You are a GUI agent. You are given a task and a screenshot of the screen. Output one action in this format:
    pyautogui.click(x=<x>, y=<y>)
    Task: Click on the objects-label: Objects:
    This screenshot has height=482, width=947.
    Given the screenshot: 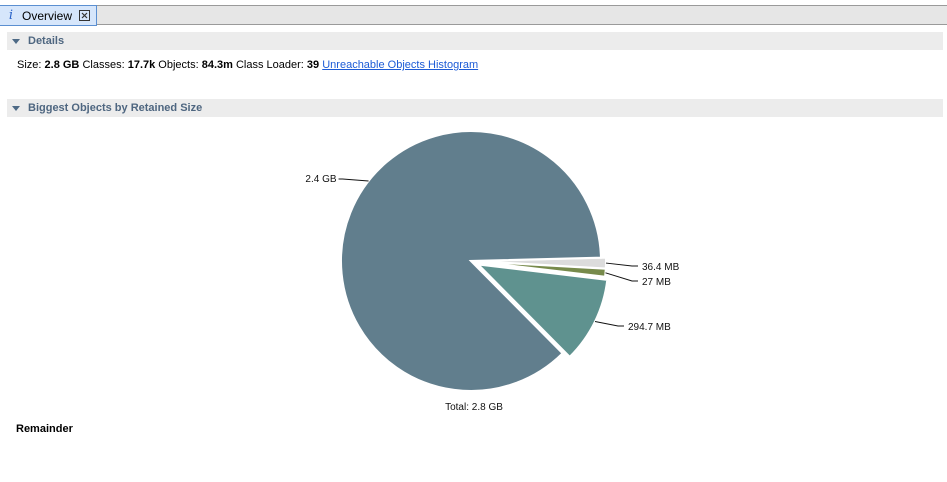 What is the action you would take?
    pyautogui.click(x=178, y=65)
    